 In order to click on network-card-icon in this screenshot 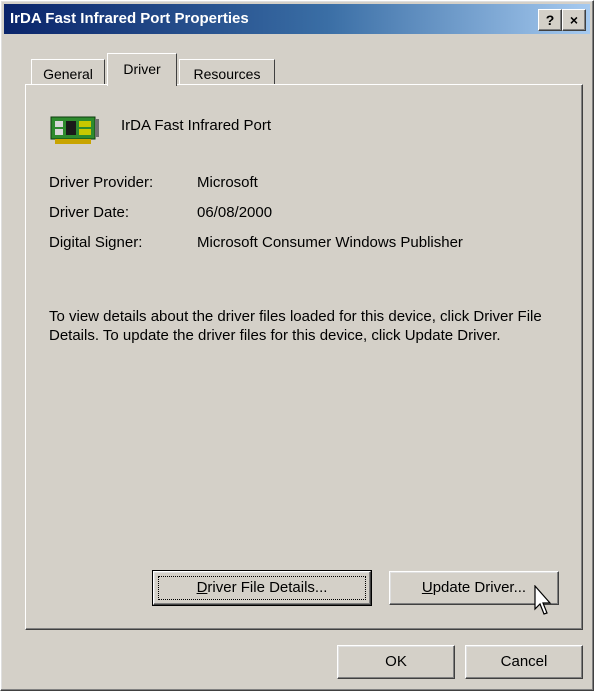, I will do `click(74, 130)`.